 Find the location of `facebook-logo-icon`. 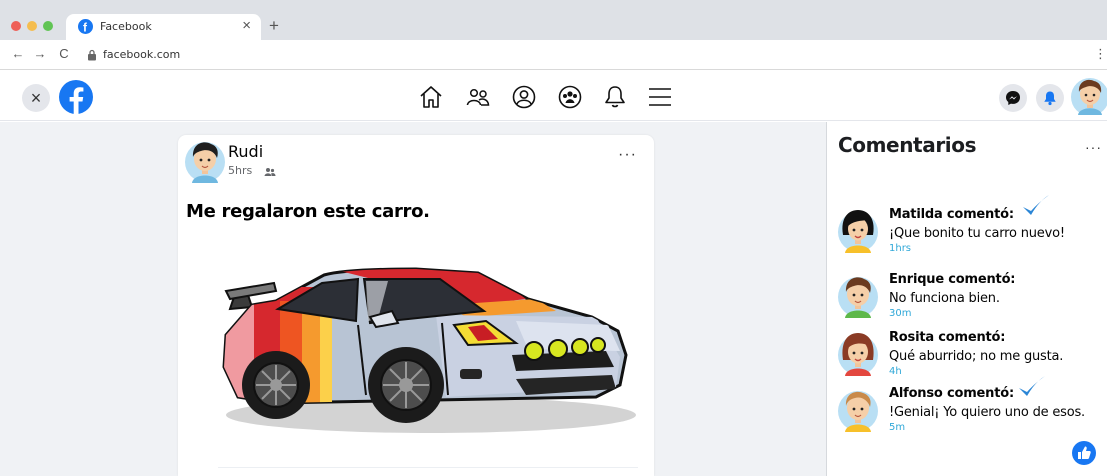

facebook-logo-icon is located at coordinates (76, 97).